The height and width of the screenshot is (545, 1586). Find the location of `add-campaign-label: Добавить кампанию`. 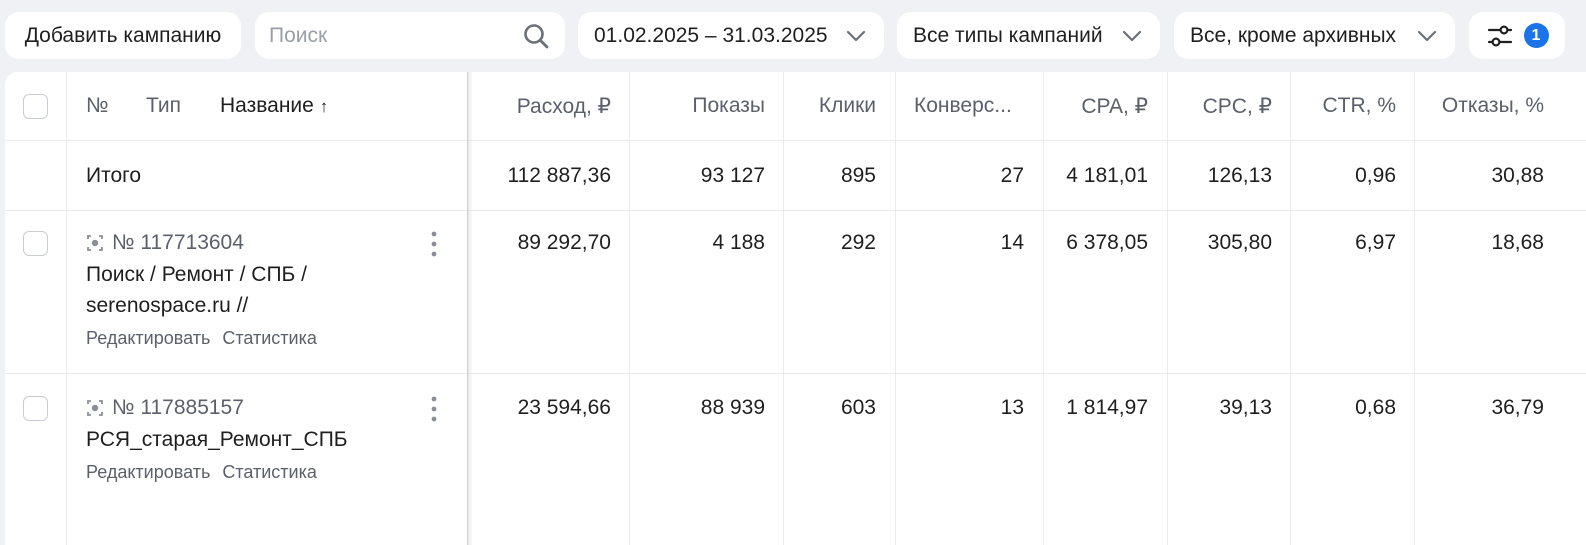

add-campaign-label: Добавить кампанию is located at coordinates (123, 35).